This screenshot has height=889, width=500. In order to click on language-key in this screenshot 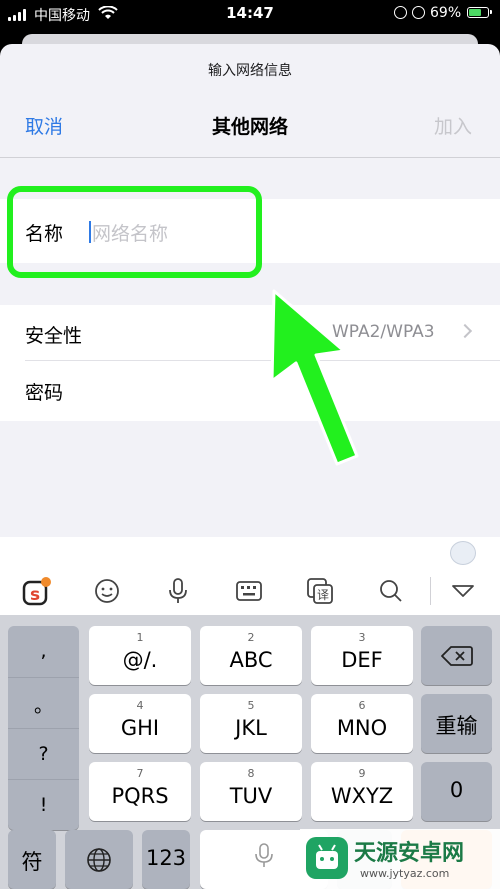, I will do `click(99, 859)`.